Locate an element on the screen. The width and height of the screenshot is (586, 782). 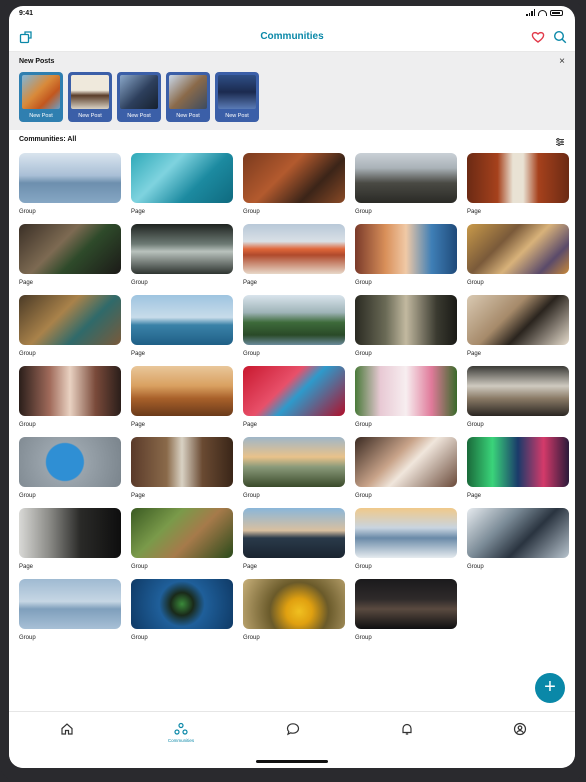
page-title: Communities is located at coordinates (292, 36).